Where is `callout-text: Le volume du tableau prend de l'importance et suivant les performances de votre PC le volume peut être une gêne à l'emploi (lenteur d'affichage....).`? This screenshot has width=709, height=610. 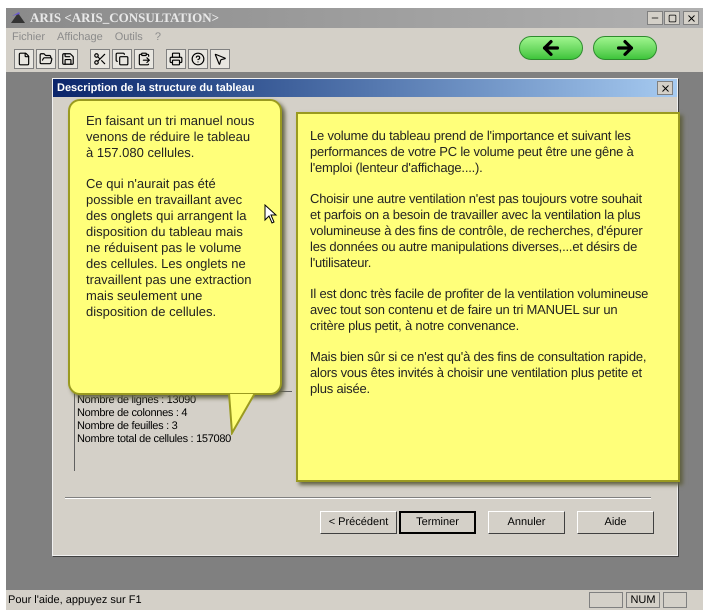 callout-text: Le volume du tableau prend de l'importance et suivant les performances de votre PC le volume peut être une gêne à l'emploi (lenteur d'affichage....). is located at coordinates (472, 152).